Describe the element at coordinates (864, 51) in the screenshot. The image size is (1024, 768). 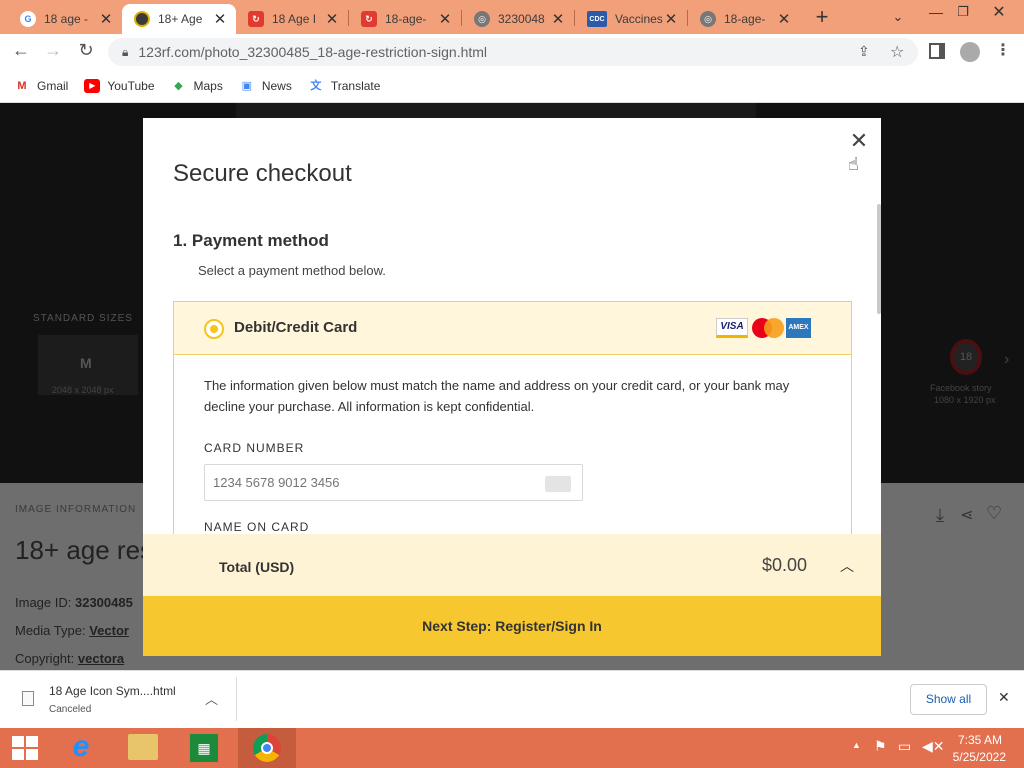
I see `share-icon: ⇪` at that location.